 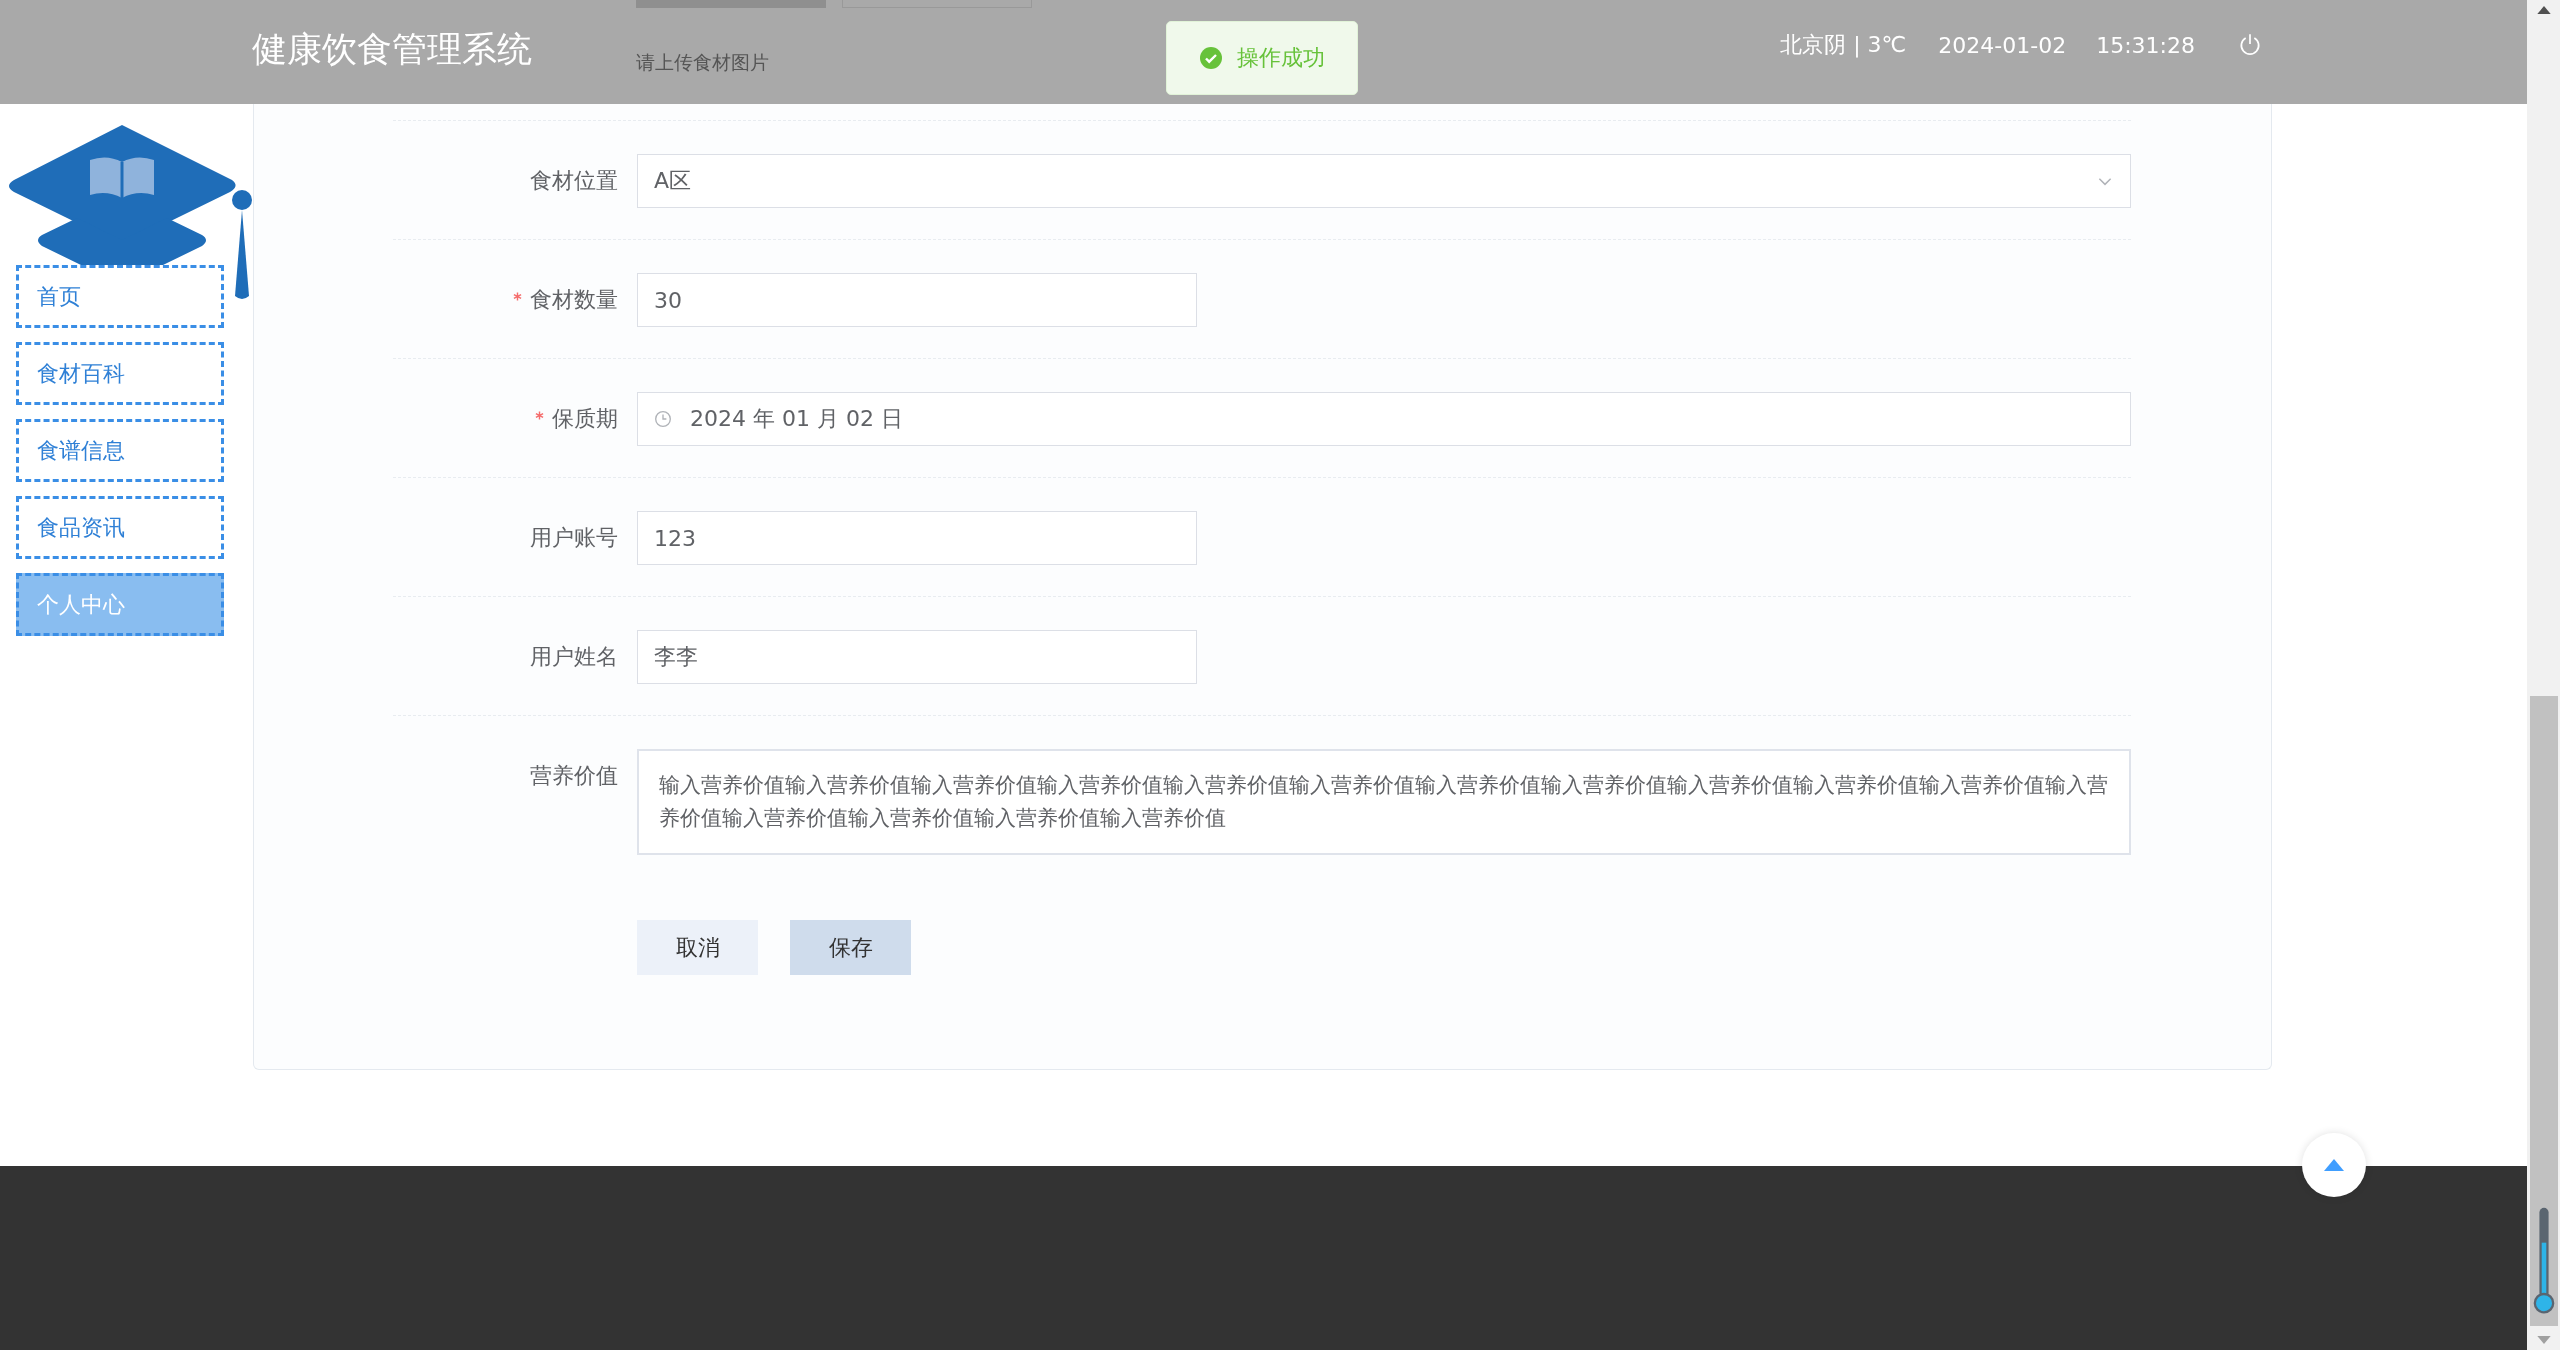 I want to click on text-area: 输入营养价值输入营养价值输入营养价值输入营养价值输入营养价值输入营养价值输入营养价值输入营养价值输入营养价值输入营养价值输入营养价值输入营养价值输入营养价值输入营养价值输入营养价值输入营养价值, so click(x=1384, y=802).